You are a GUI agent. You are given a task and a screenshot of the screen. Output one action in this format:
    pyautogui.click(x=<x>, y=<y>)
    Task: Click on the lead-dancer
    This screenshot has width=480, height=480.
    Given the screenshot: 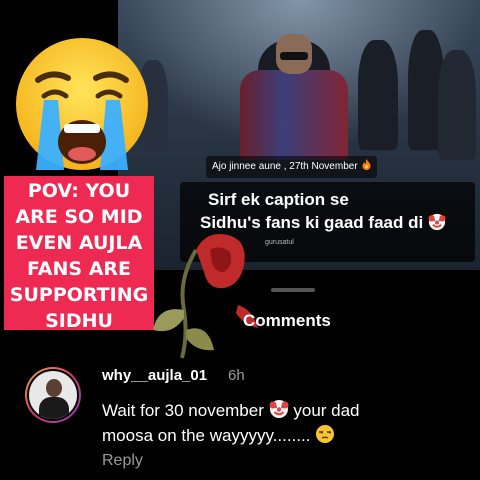 What is the action you would take?
    pyautogui.click(x=294, y=97)
    